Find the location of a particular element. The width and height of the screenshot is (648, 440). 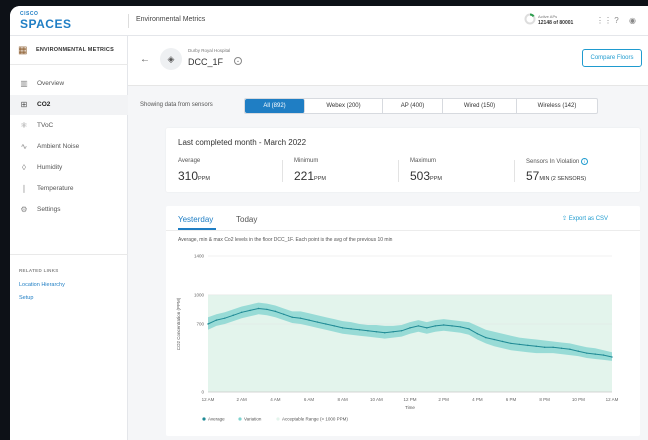

sidebar-item-label: Temperature is located at coordinates (55, 188).